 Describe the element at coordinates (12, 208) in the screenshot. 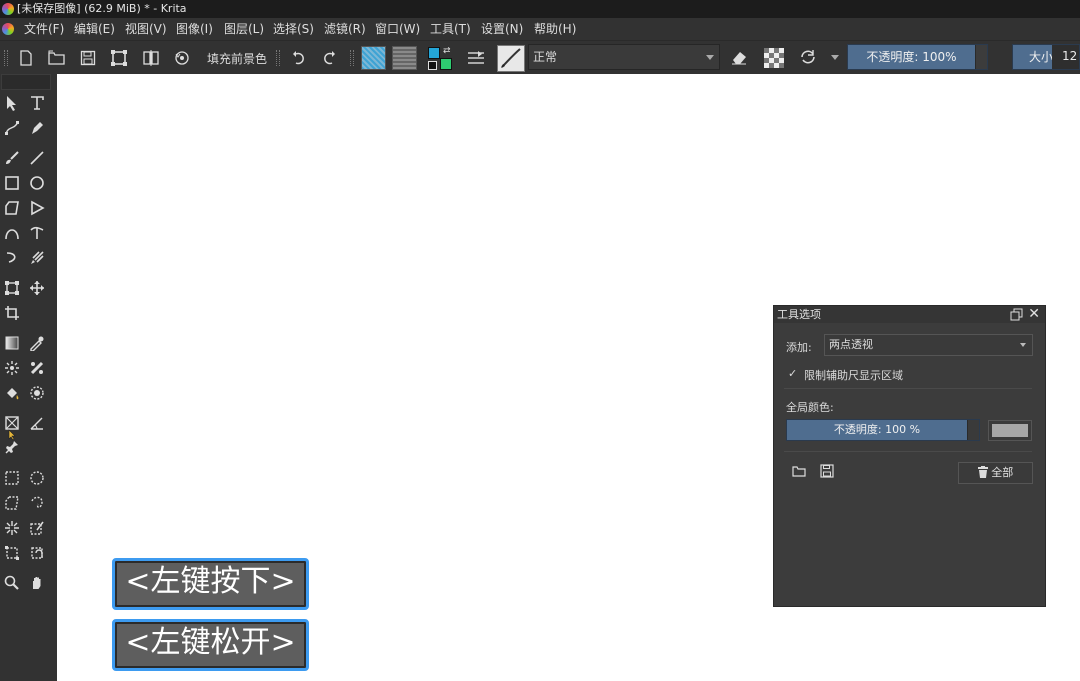

I see `polygon-tool-icon` at that location.